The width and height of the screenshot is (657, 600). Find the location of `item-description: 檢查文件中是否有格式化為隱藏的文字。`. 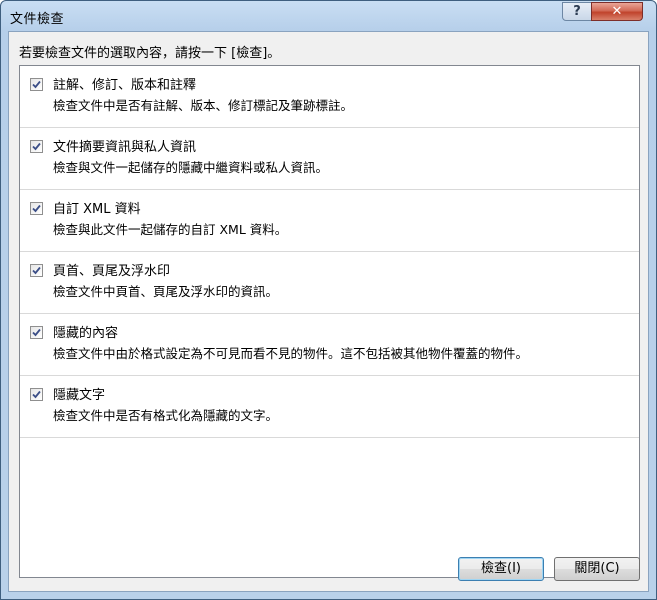

item-description: 檢查文件中是否有格式化為隱藏的文字。 is located at coordinates (166, 415).